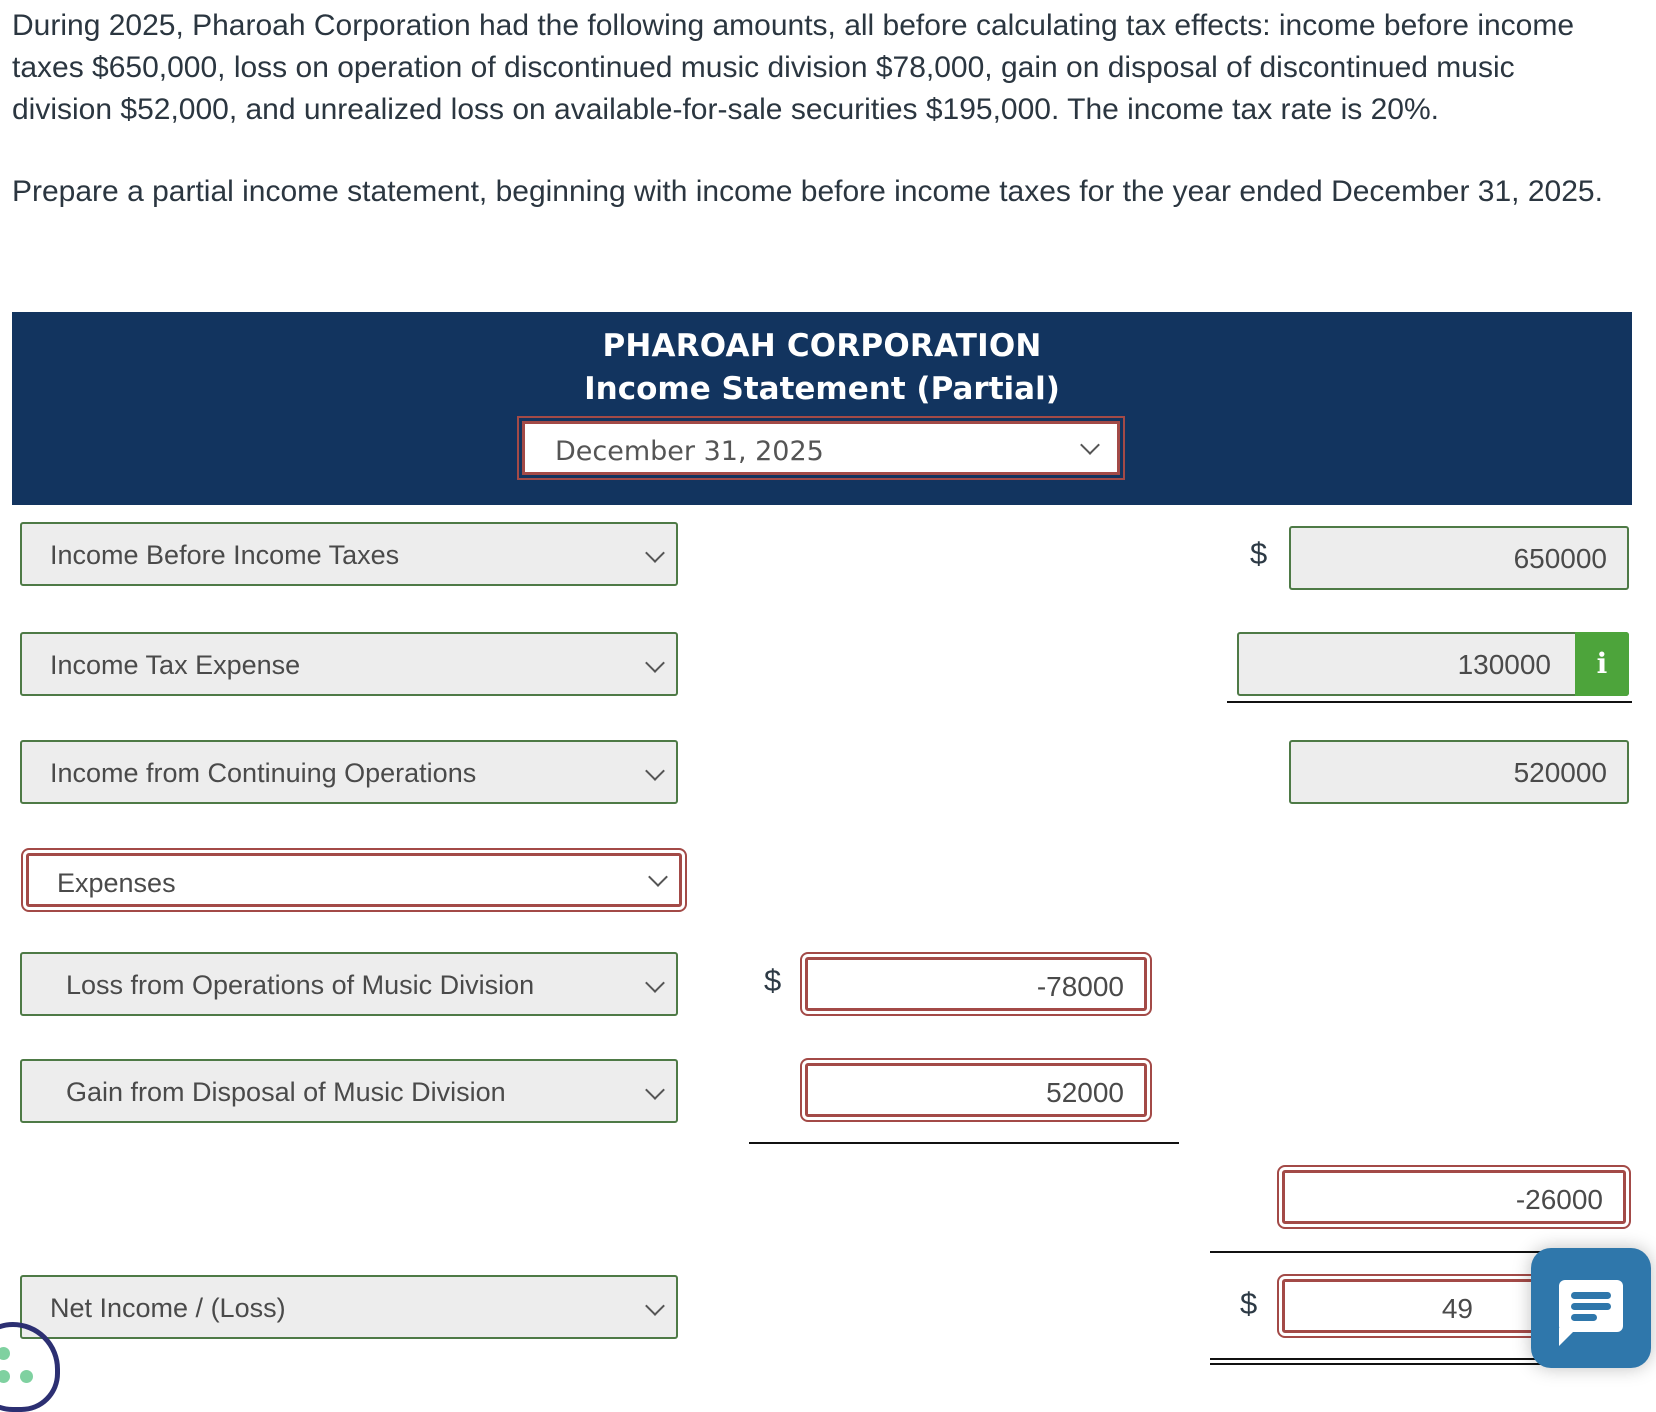  What do you see at coordinates (175, 665) in the screenshot?
I see `line-item-label: Income Tax Expense` at bounding box center [175, 665].